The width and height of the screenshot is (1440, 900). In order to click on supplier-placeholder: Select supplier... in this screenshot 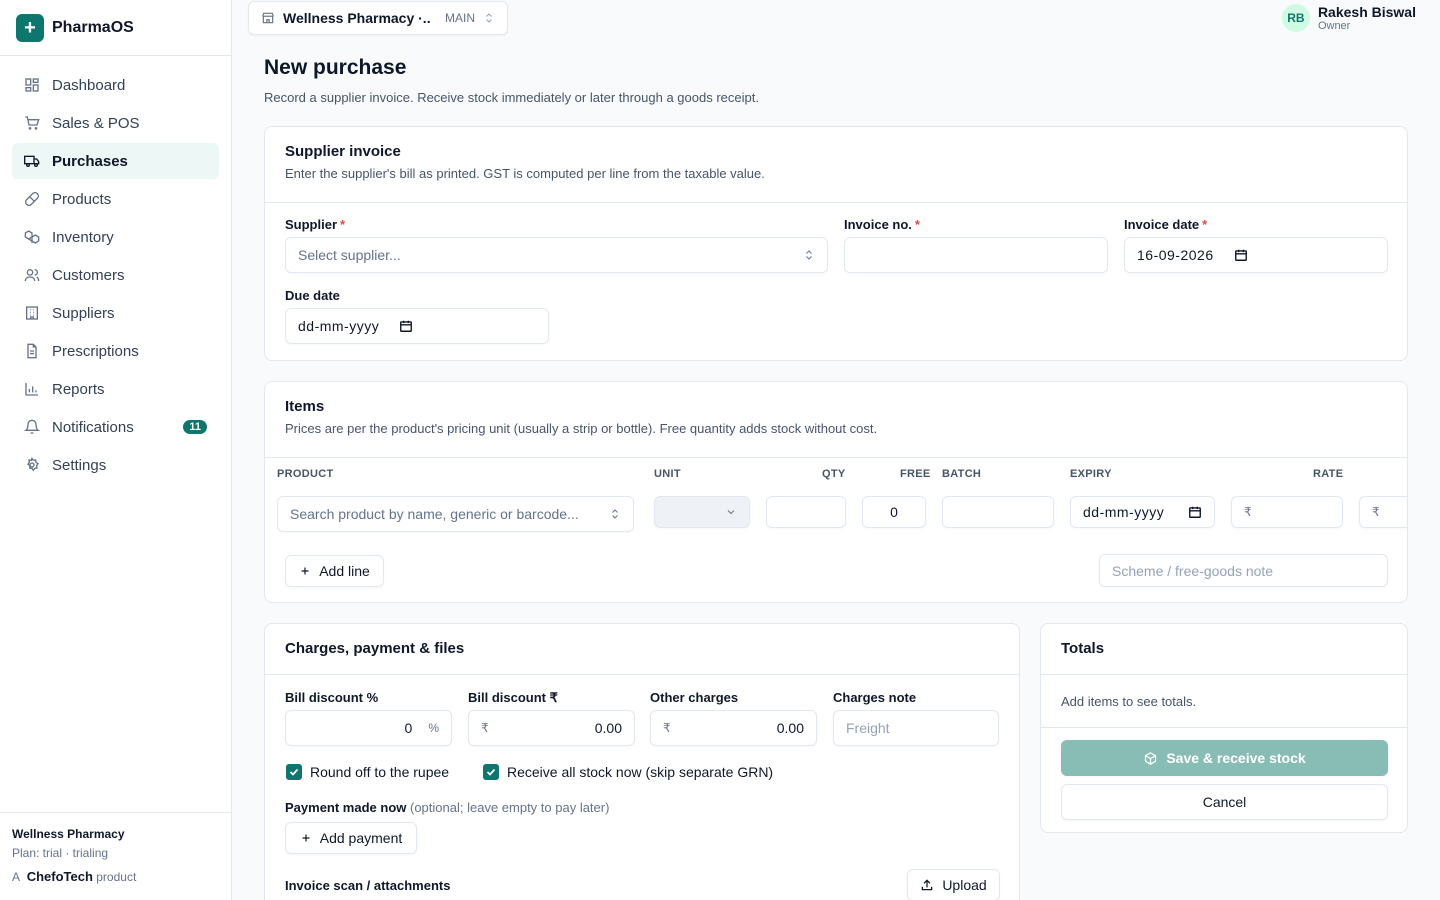, I will do `click(349, 255)`.